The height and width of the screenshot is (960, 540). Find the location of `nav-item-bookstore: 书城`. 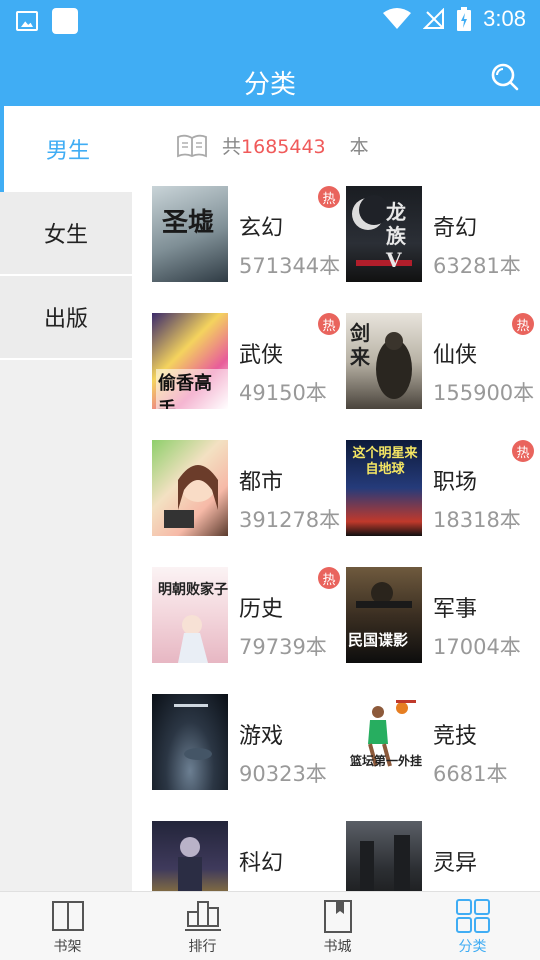

nav-item-bookstore: 书城 is located at coordinates (337, 926).